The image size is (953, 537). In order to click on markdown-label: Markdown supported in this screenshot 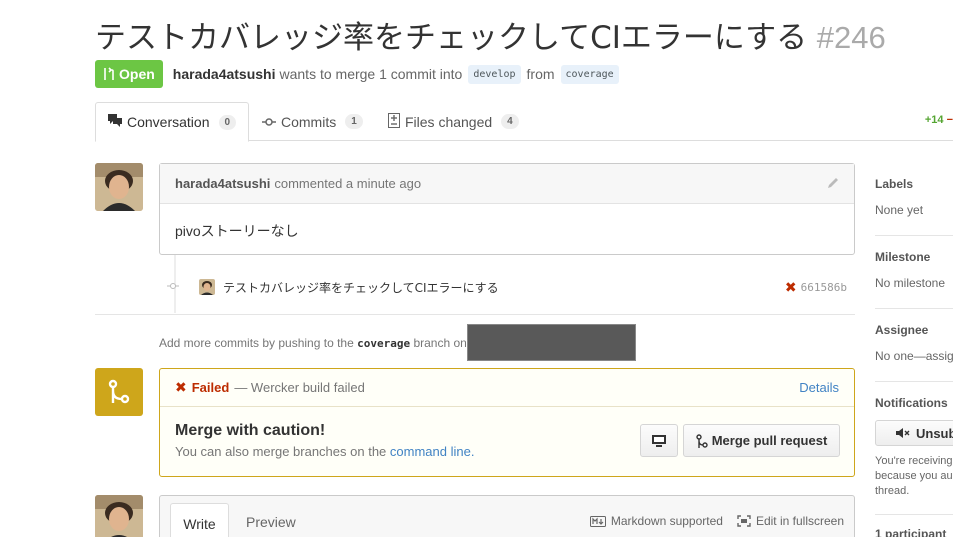, I will do `click(666, 521)`.